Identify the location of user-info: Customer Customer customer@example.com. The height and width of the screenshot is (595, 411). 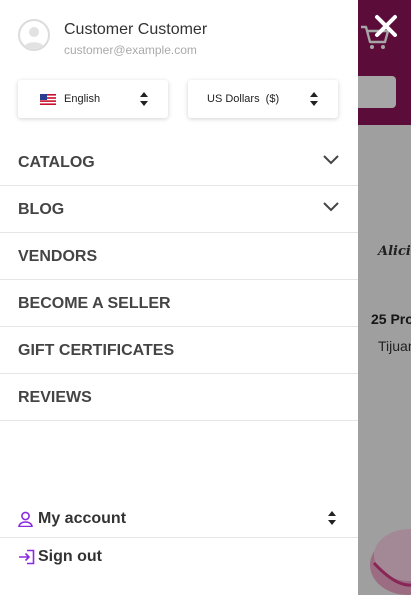
(179, 35).